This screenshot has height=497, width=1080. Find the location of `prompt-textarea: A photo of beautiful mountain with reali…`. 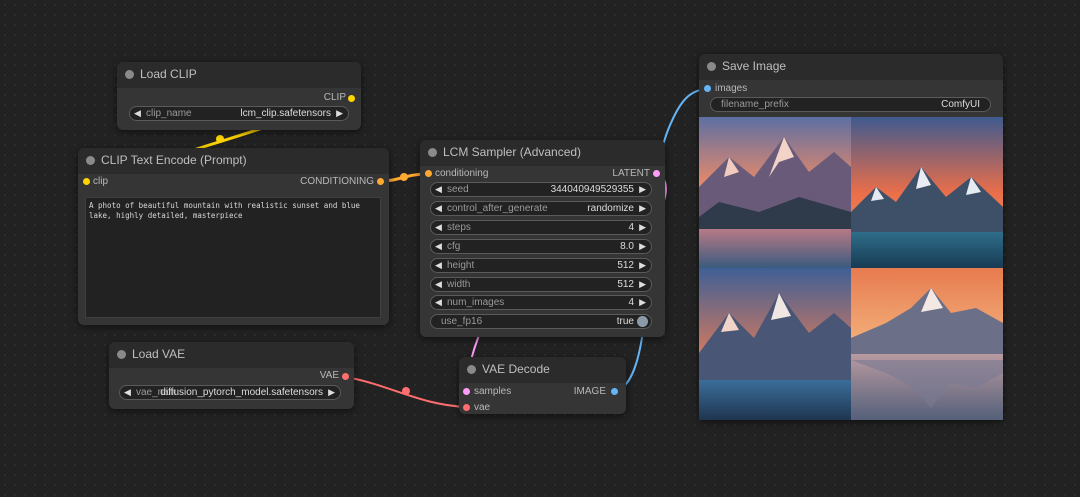

prompt-textarea: A photo of beautiful mountain with reali… is located at coordinates (233, 257).